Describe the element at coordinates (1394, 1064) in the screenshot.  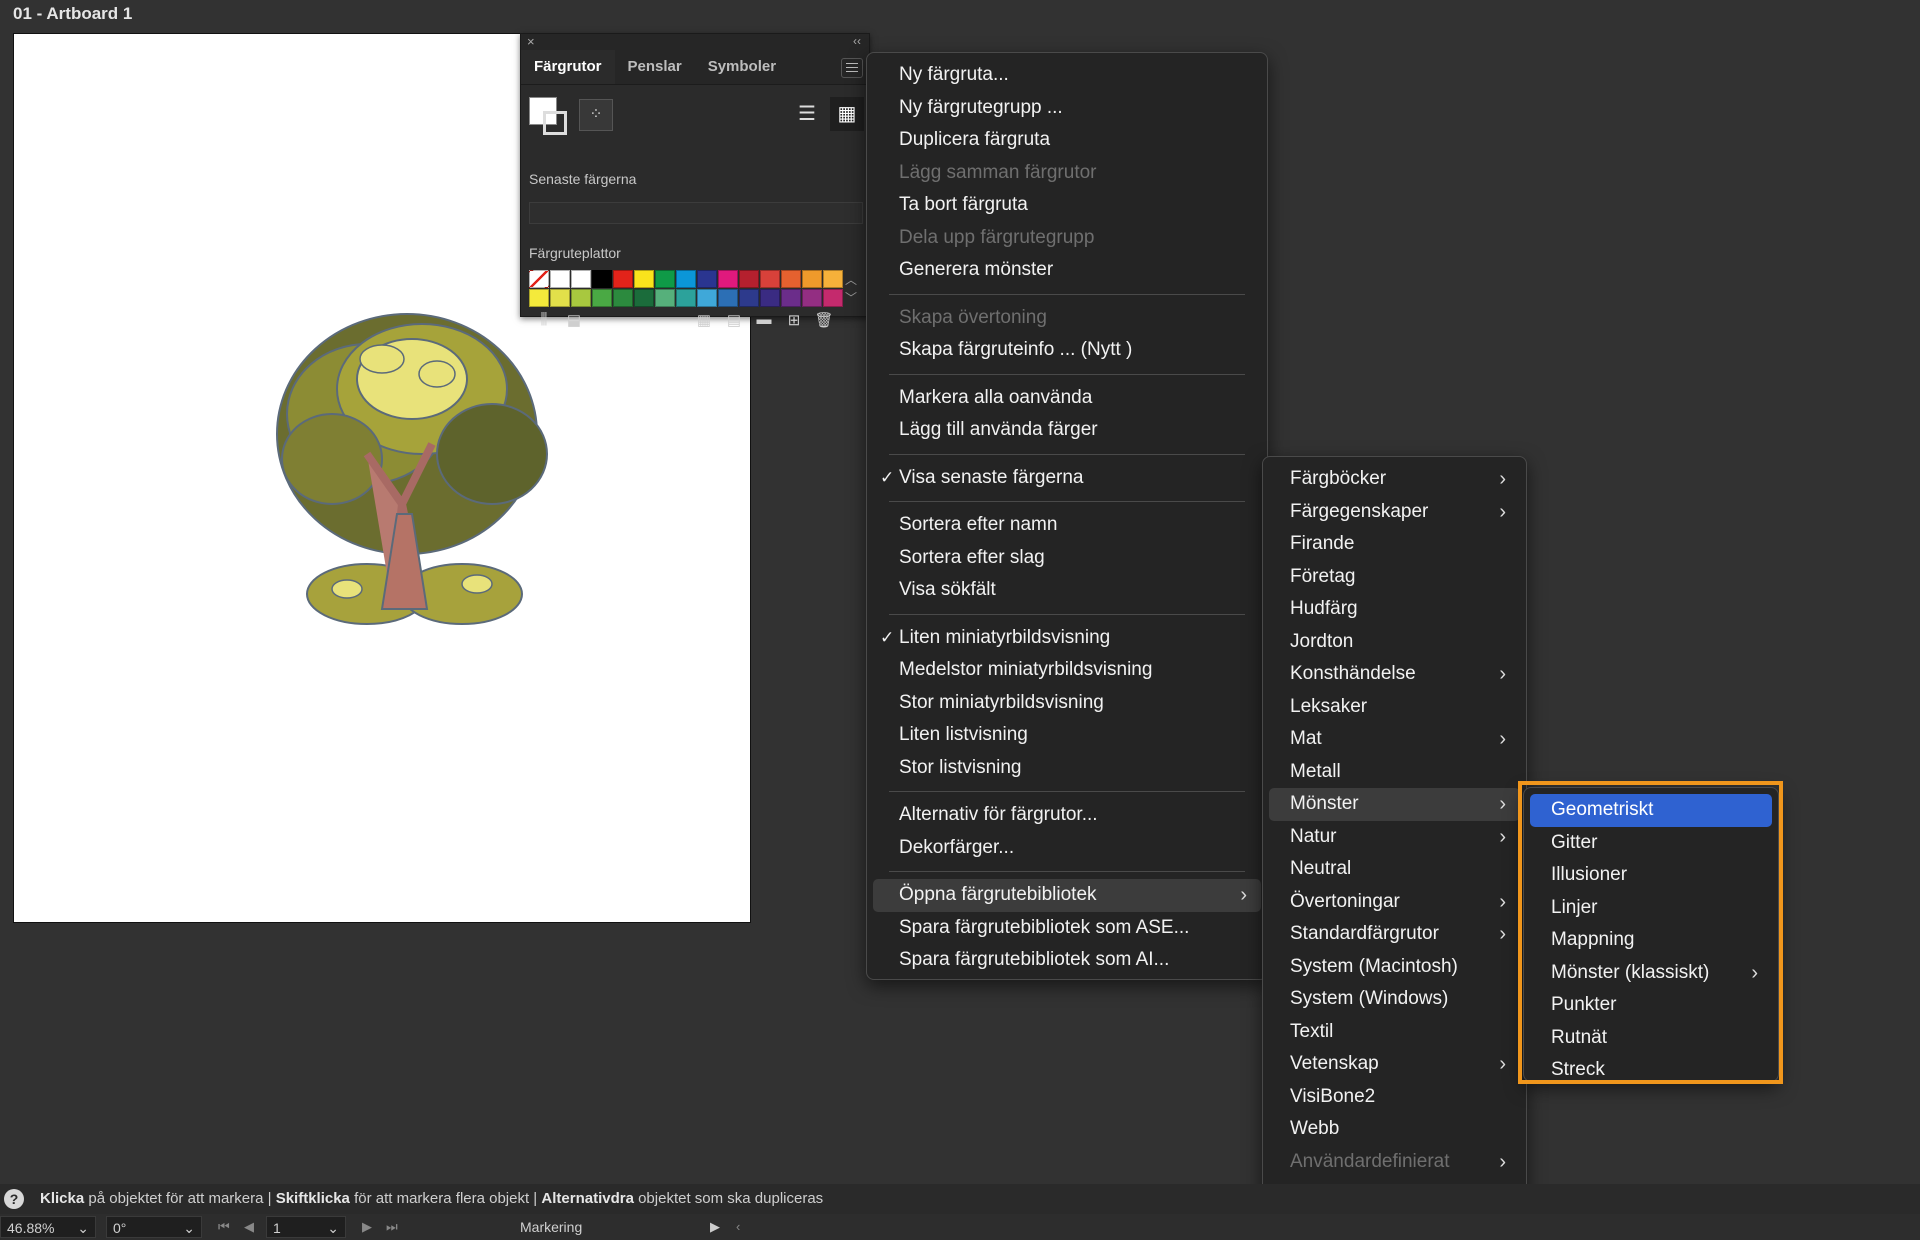
I see `library-menu-item: Vetenskap ›` at that location.